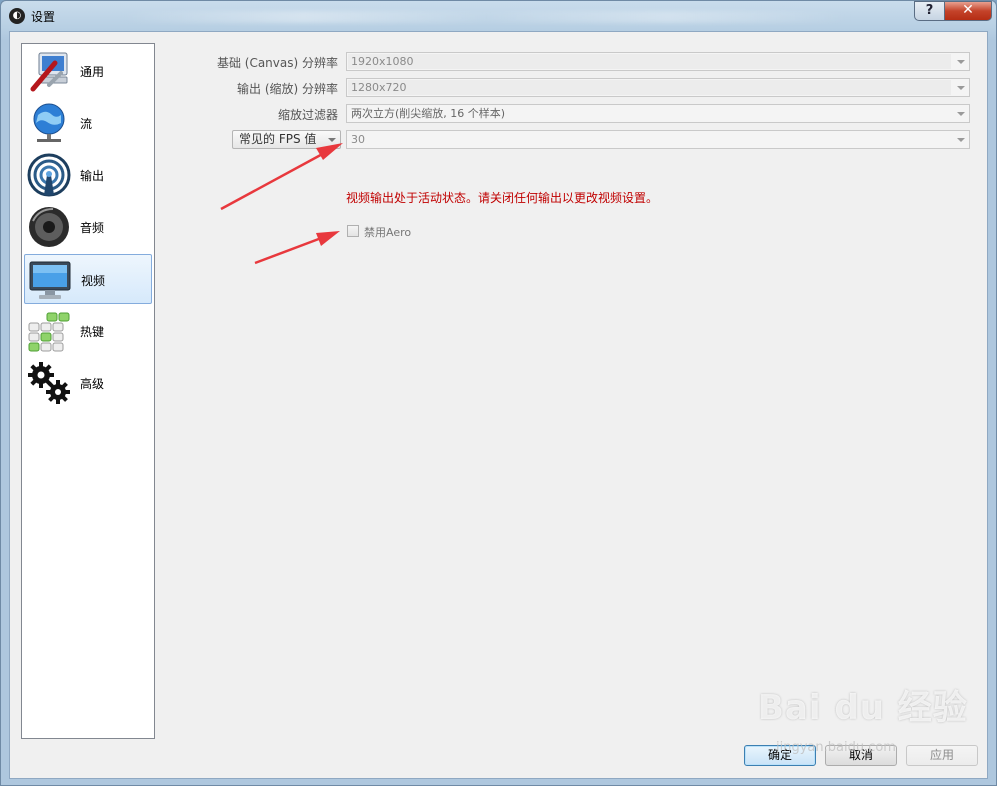 The image size is (997, 786). I want to click on sidebar-item-audio: 音频, so click(88, 227).